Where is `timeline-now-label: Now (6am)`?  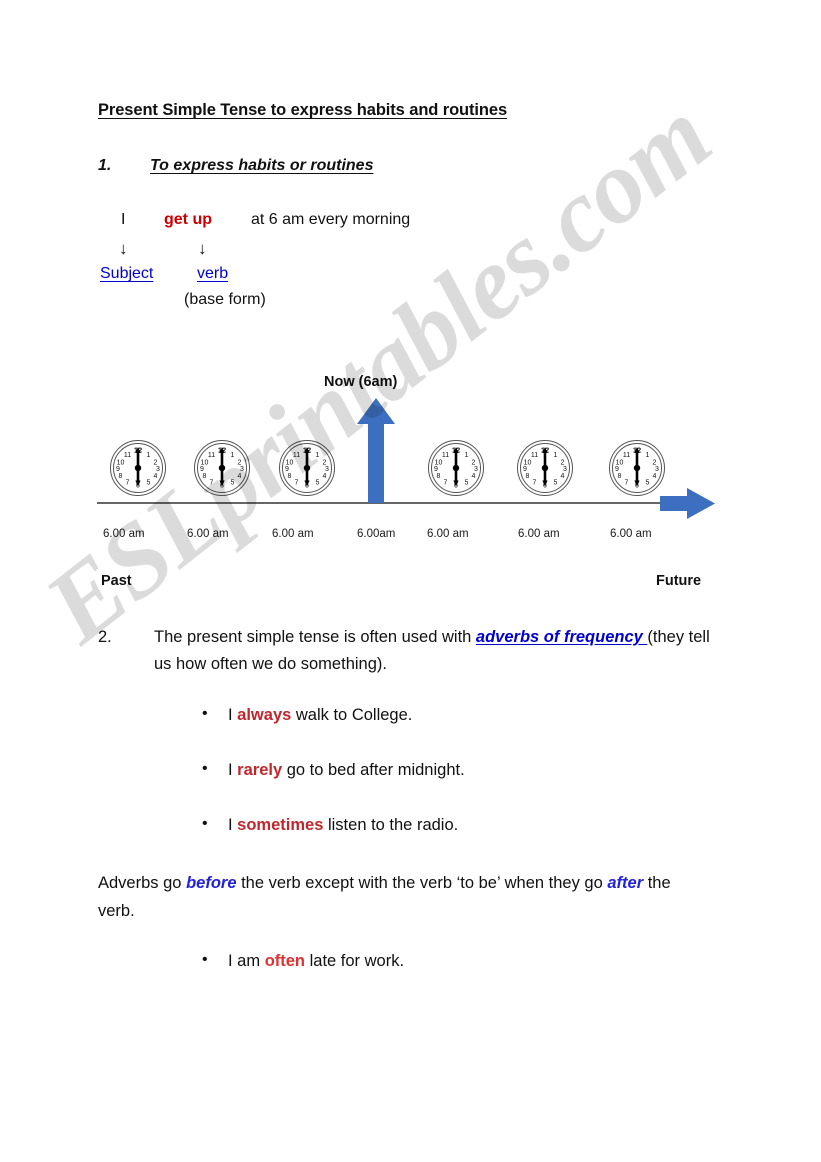 timeline-now-label: Now (6am) is located at coordinates (361, 382).